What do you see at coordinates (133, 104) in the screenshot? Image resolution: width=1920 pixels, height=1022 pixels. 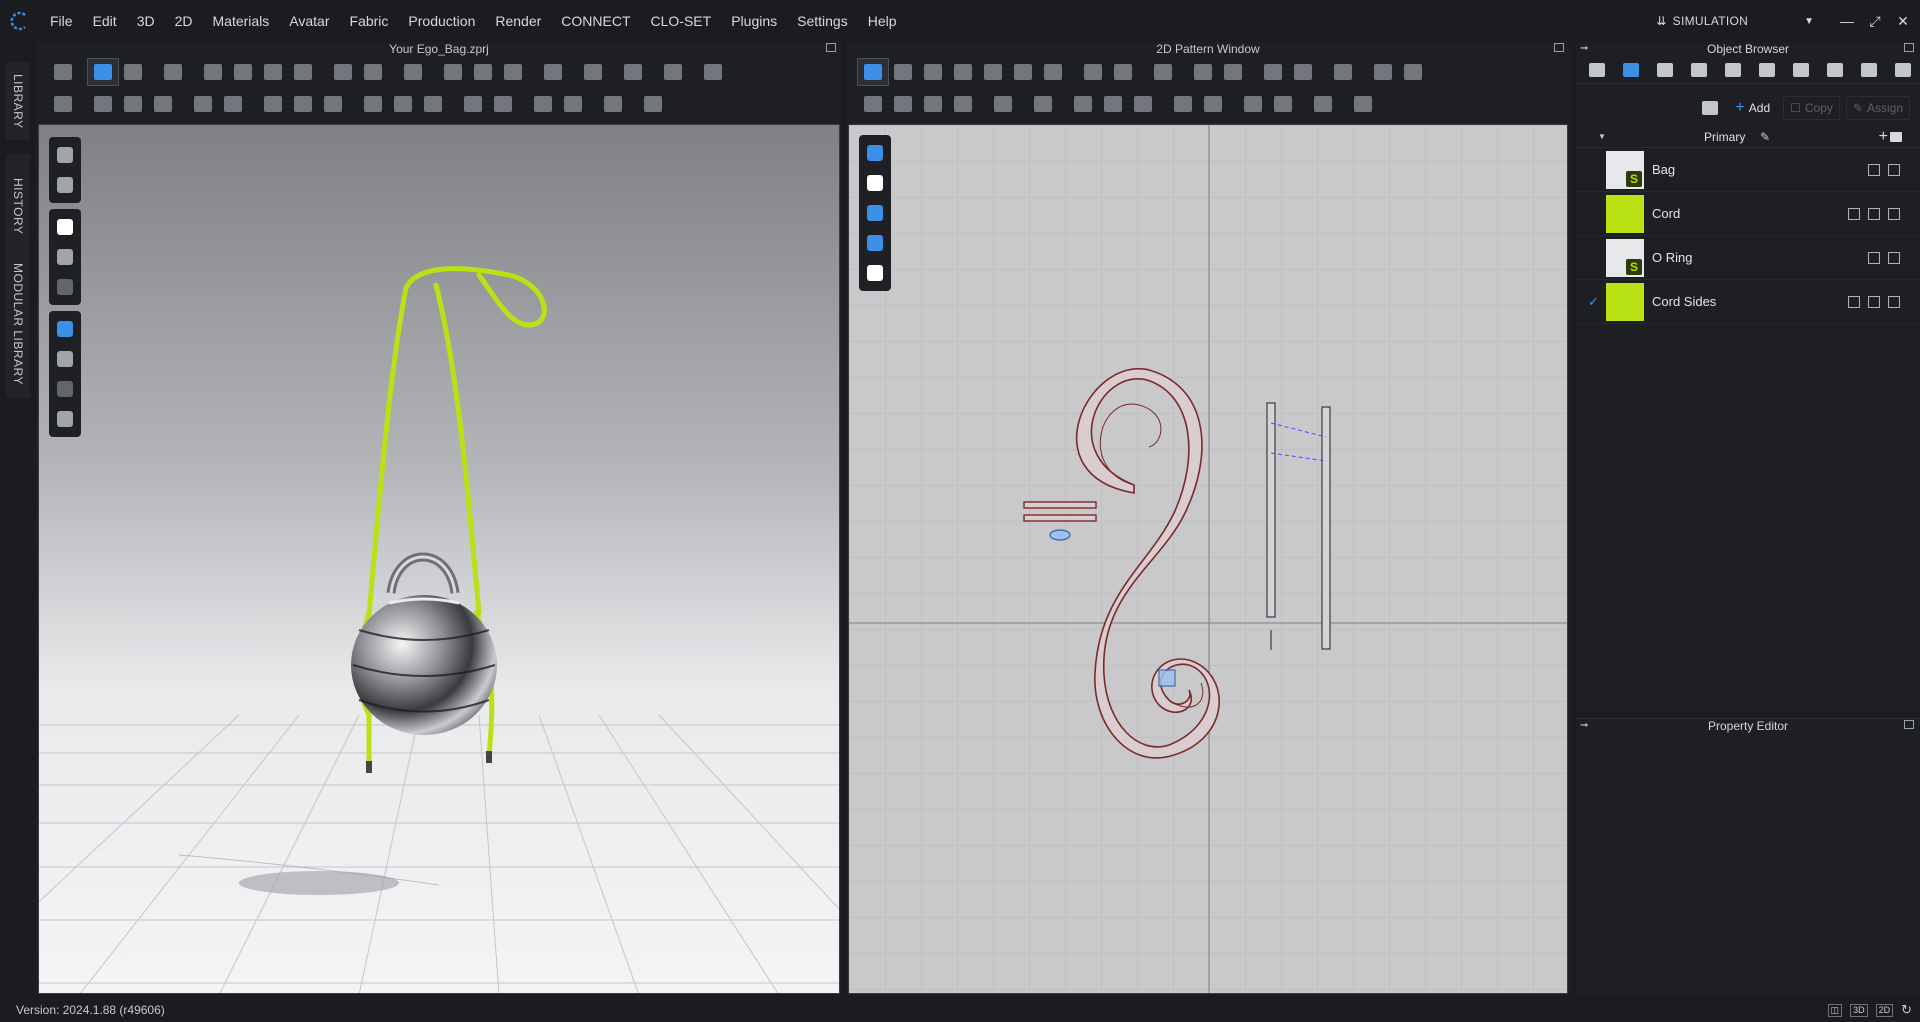 I see `edit-seam-tape-icon` at bounding box center [133, 104].